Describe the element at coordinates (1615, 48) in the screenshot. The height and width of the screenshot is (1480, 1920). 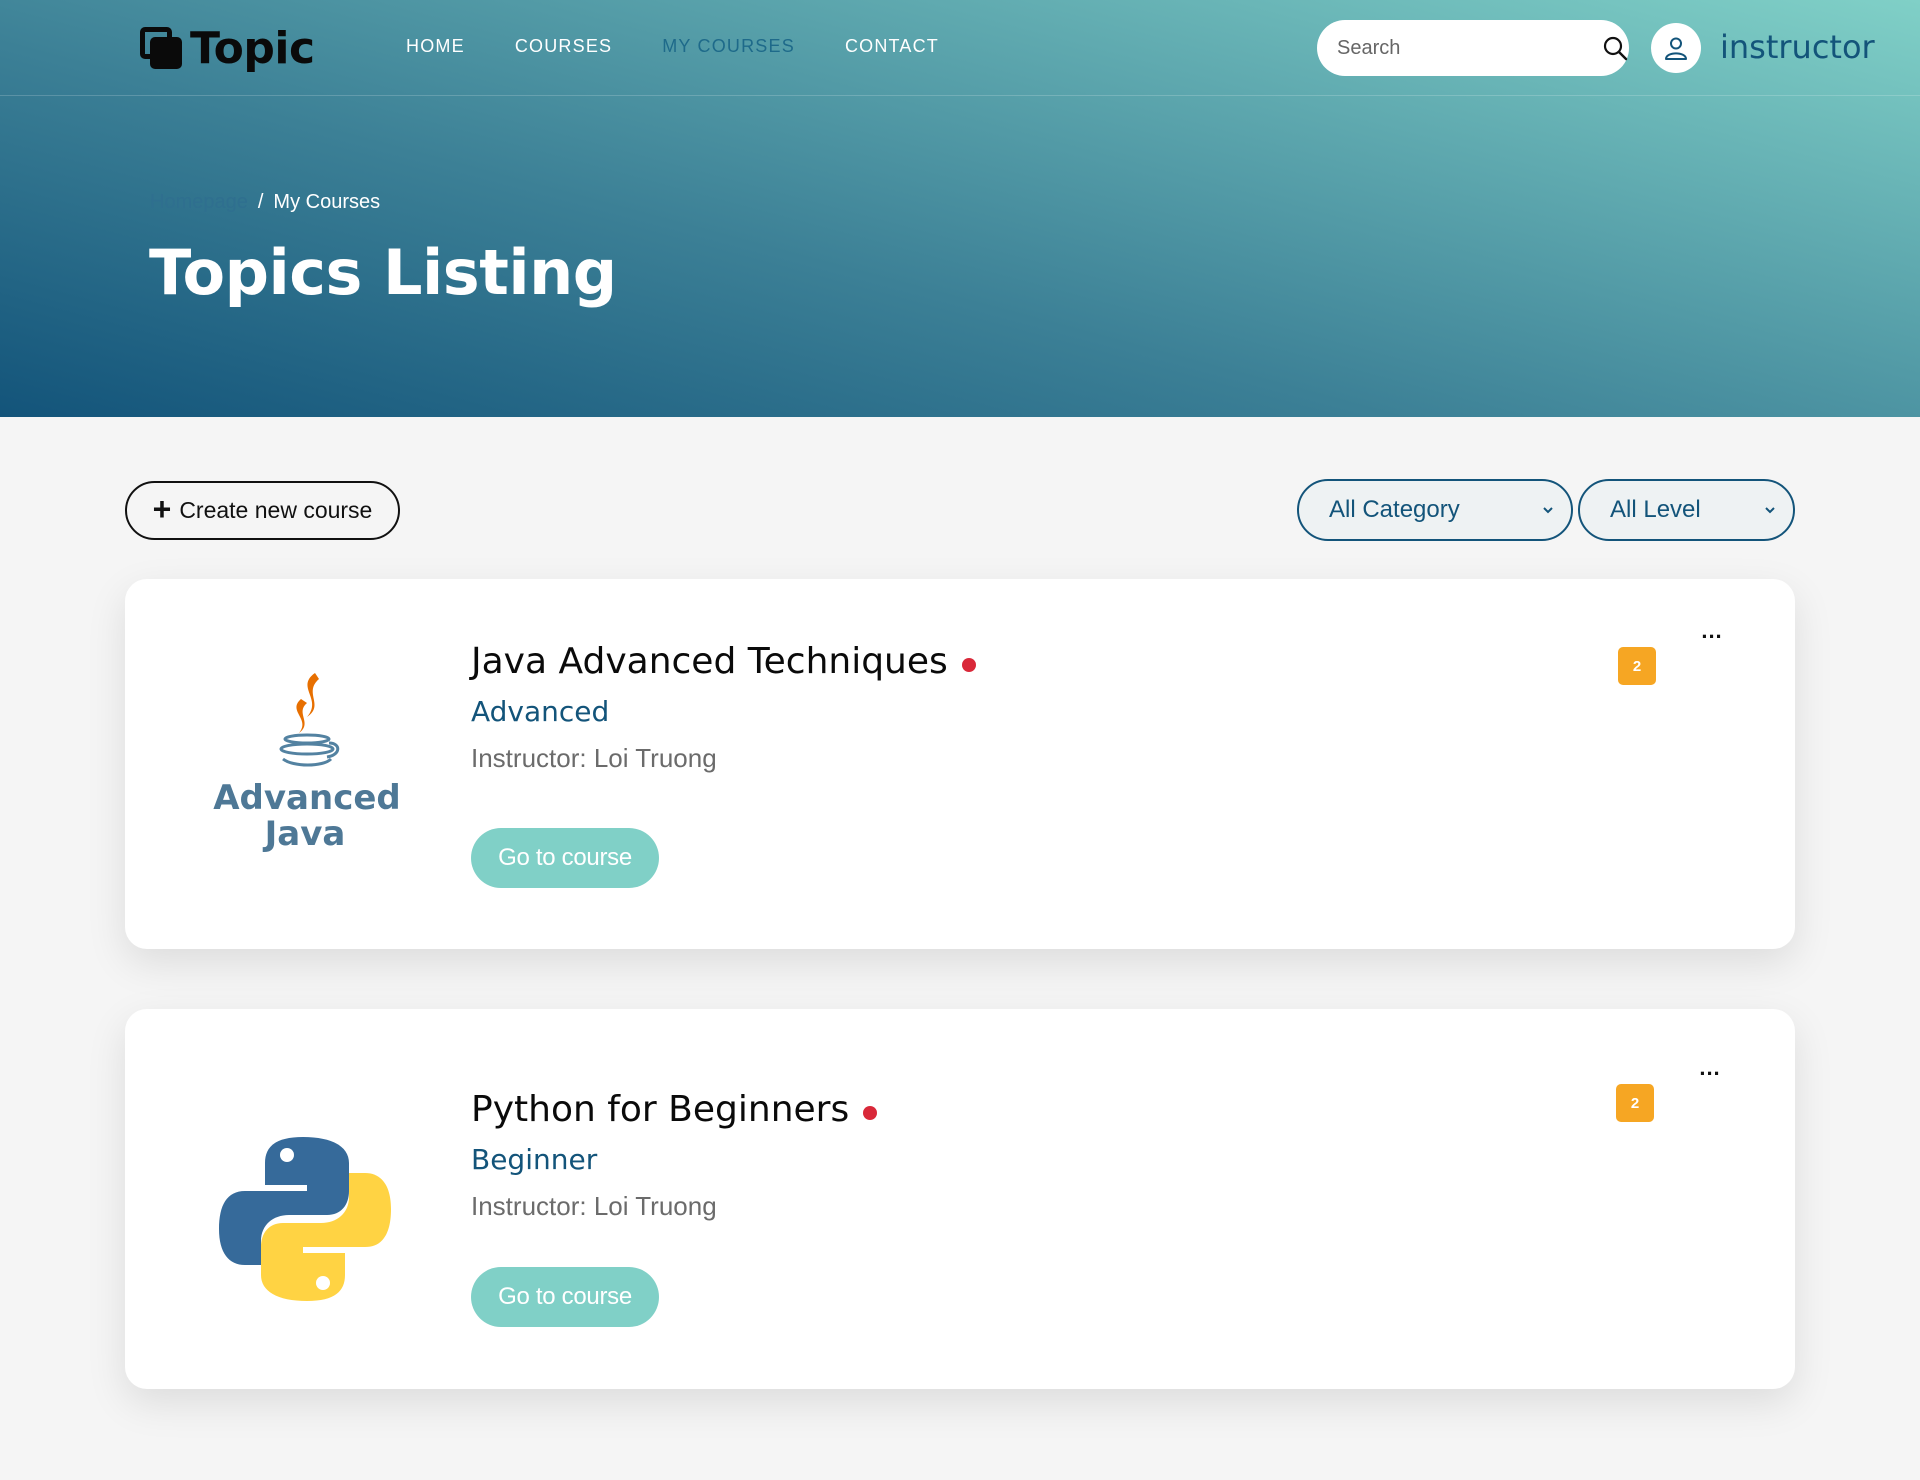
I see `search-icon` at that location.